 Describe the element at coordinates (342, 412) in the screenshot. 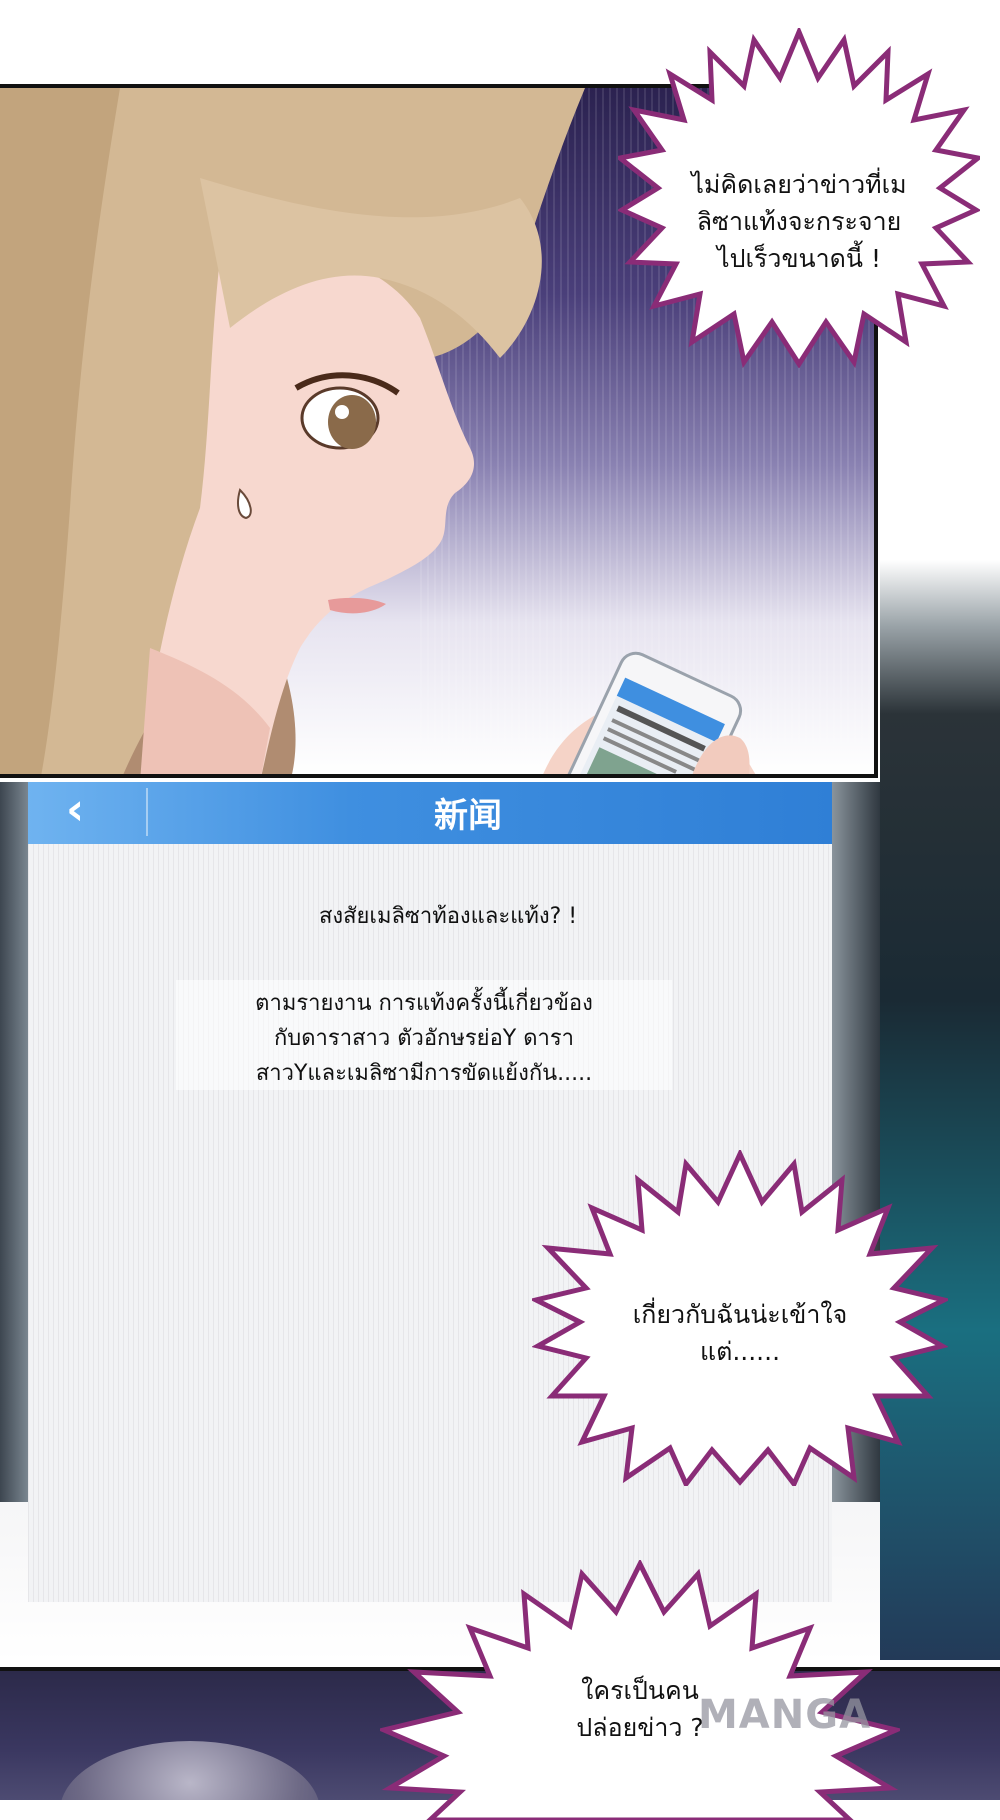

I see `eye-highlight` at that location.